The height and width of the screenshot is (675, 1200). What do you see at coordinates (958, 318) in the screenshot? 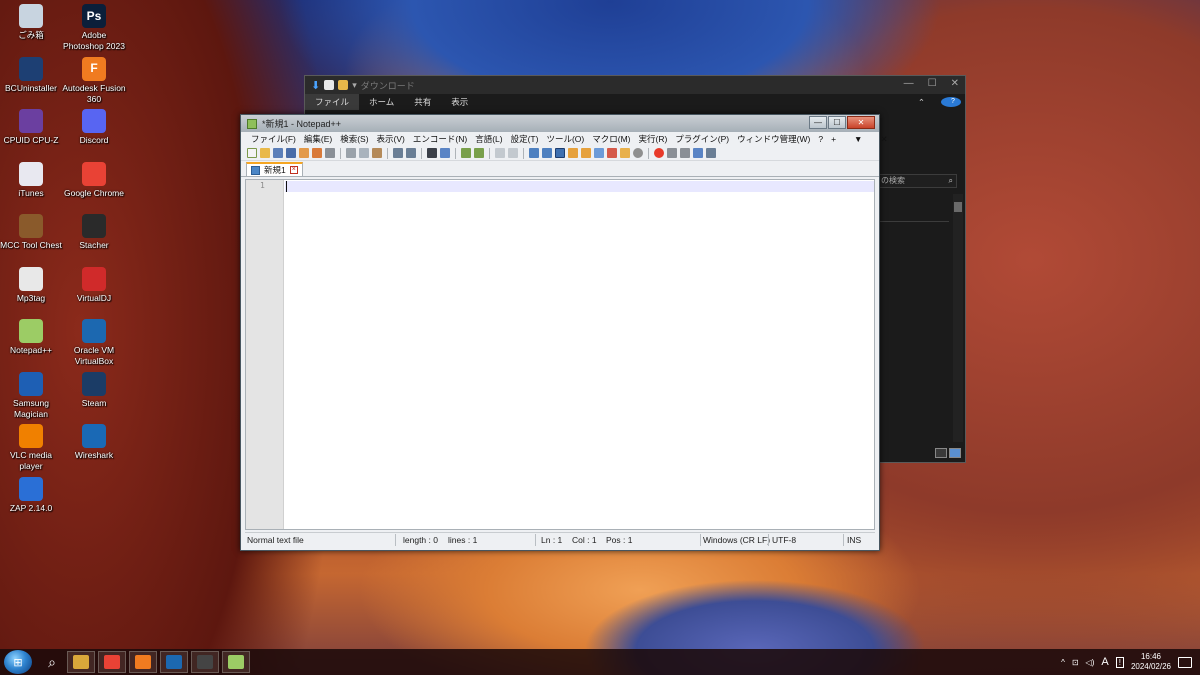
I see `vertical-scrollbar` at bounding box center [958, 318].